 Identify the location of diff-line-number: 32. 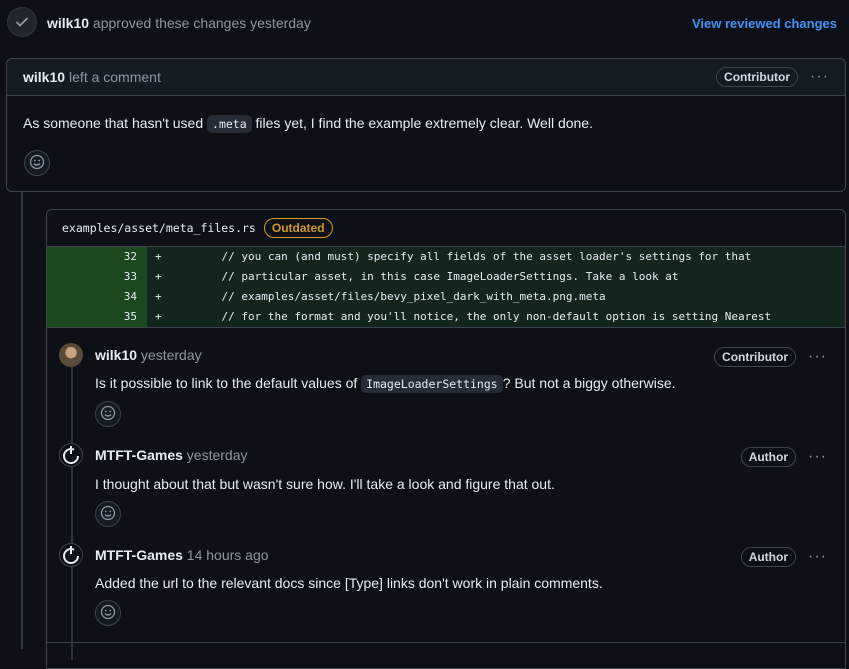
(92, 257).